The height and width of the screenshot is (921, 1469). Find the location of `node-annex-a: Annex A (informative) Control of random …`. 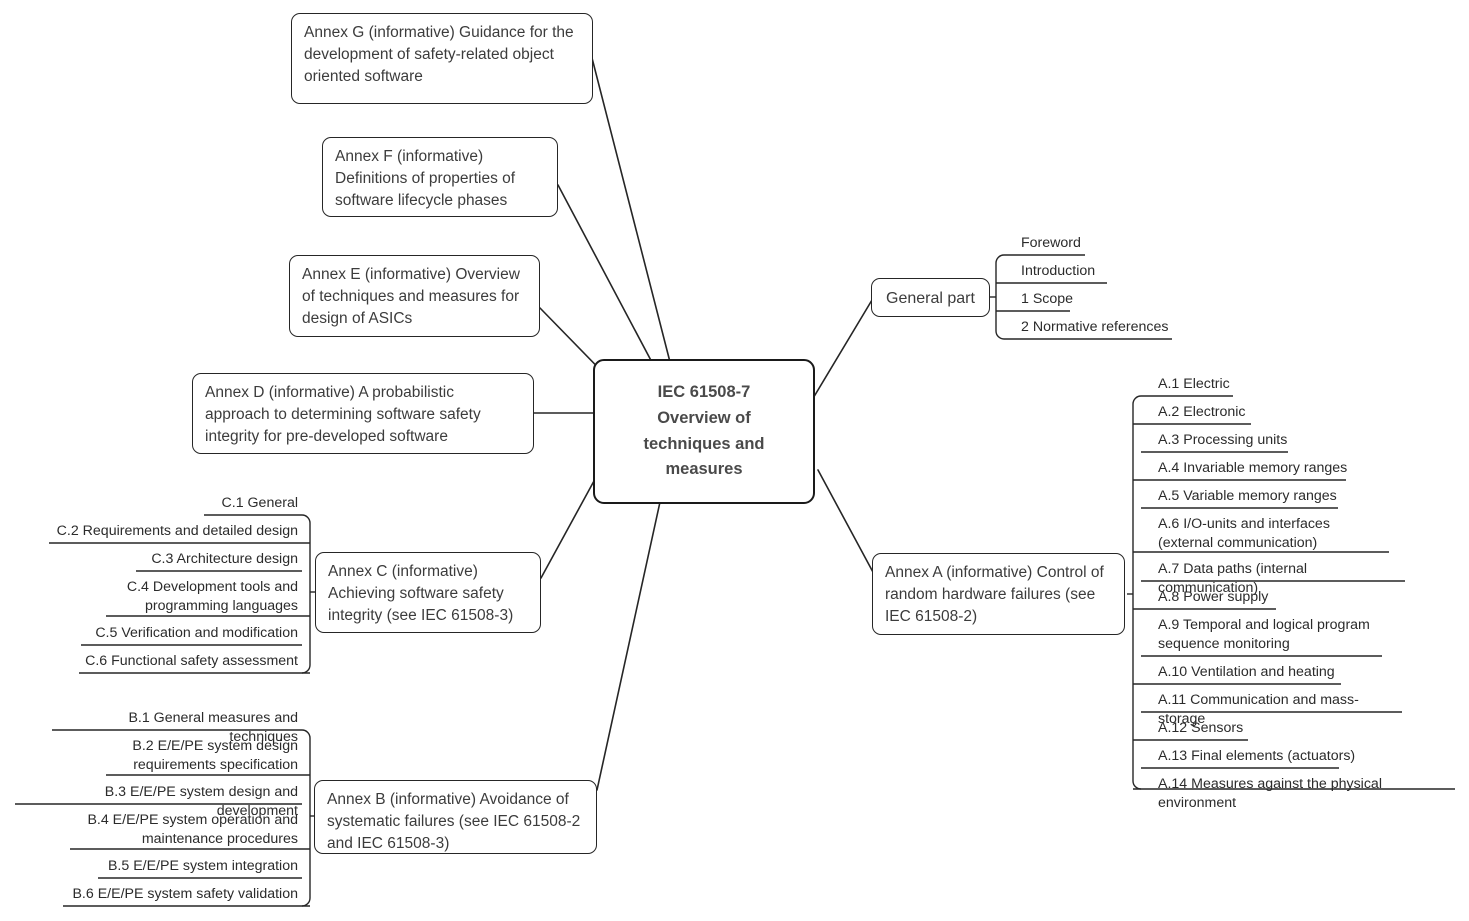

node-annex-a: Annex A (informative) Control of random … is located at coordinates (998, 594).